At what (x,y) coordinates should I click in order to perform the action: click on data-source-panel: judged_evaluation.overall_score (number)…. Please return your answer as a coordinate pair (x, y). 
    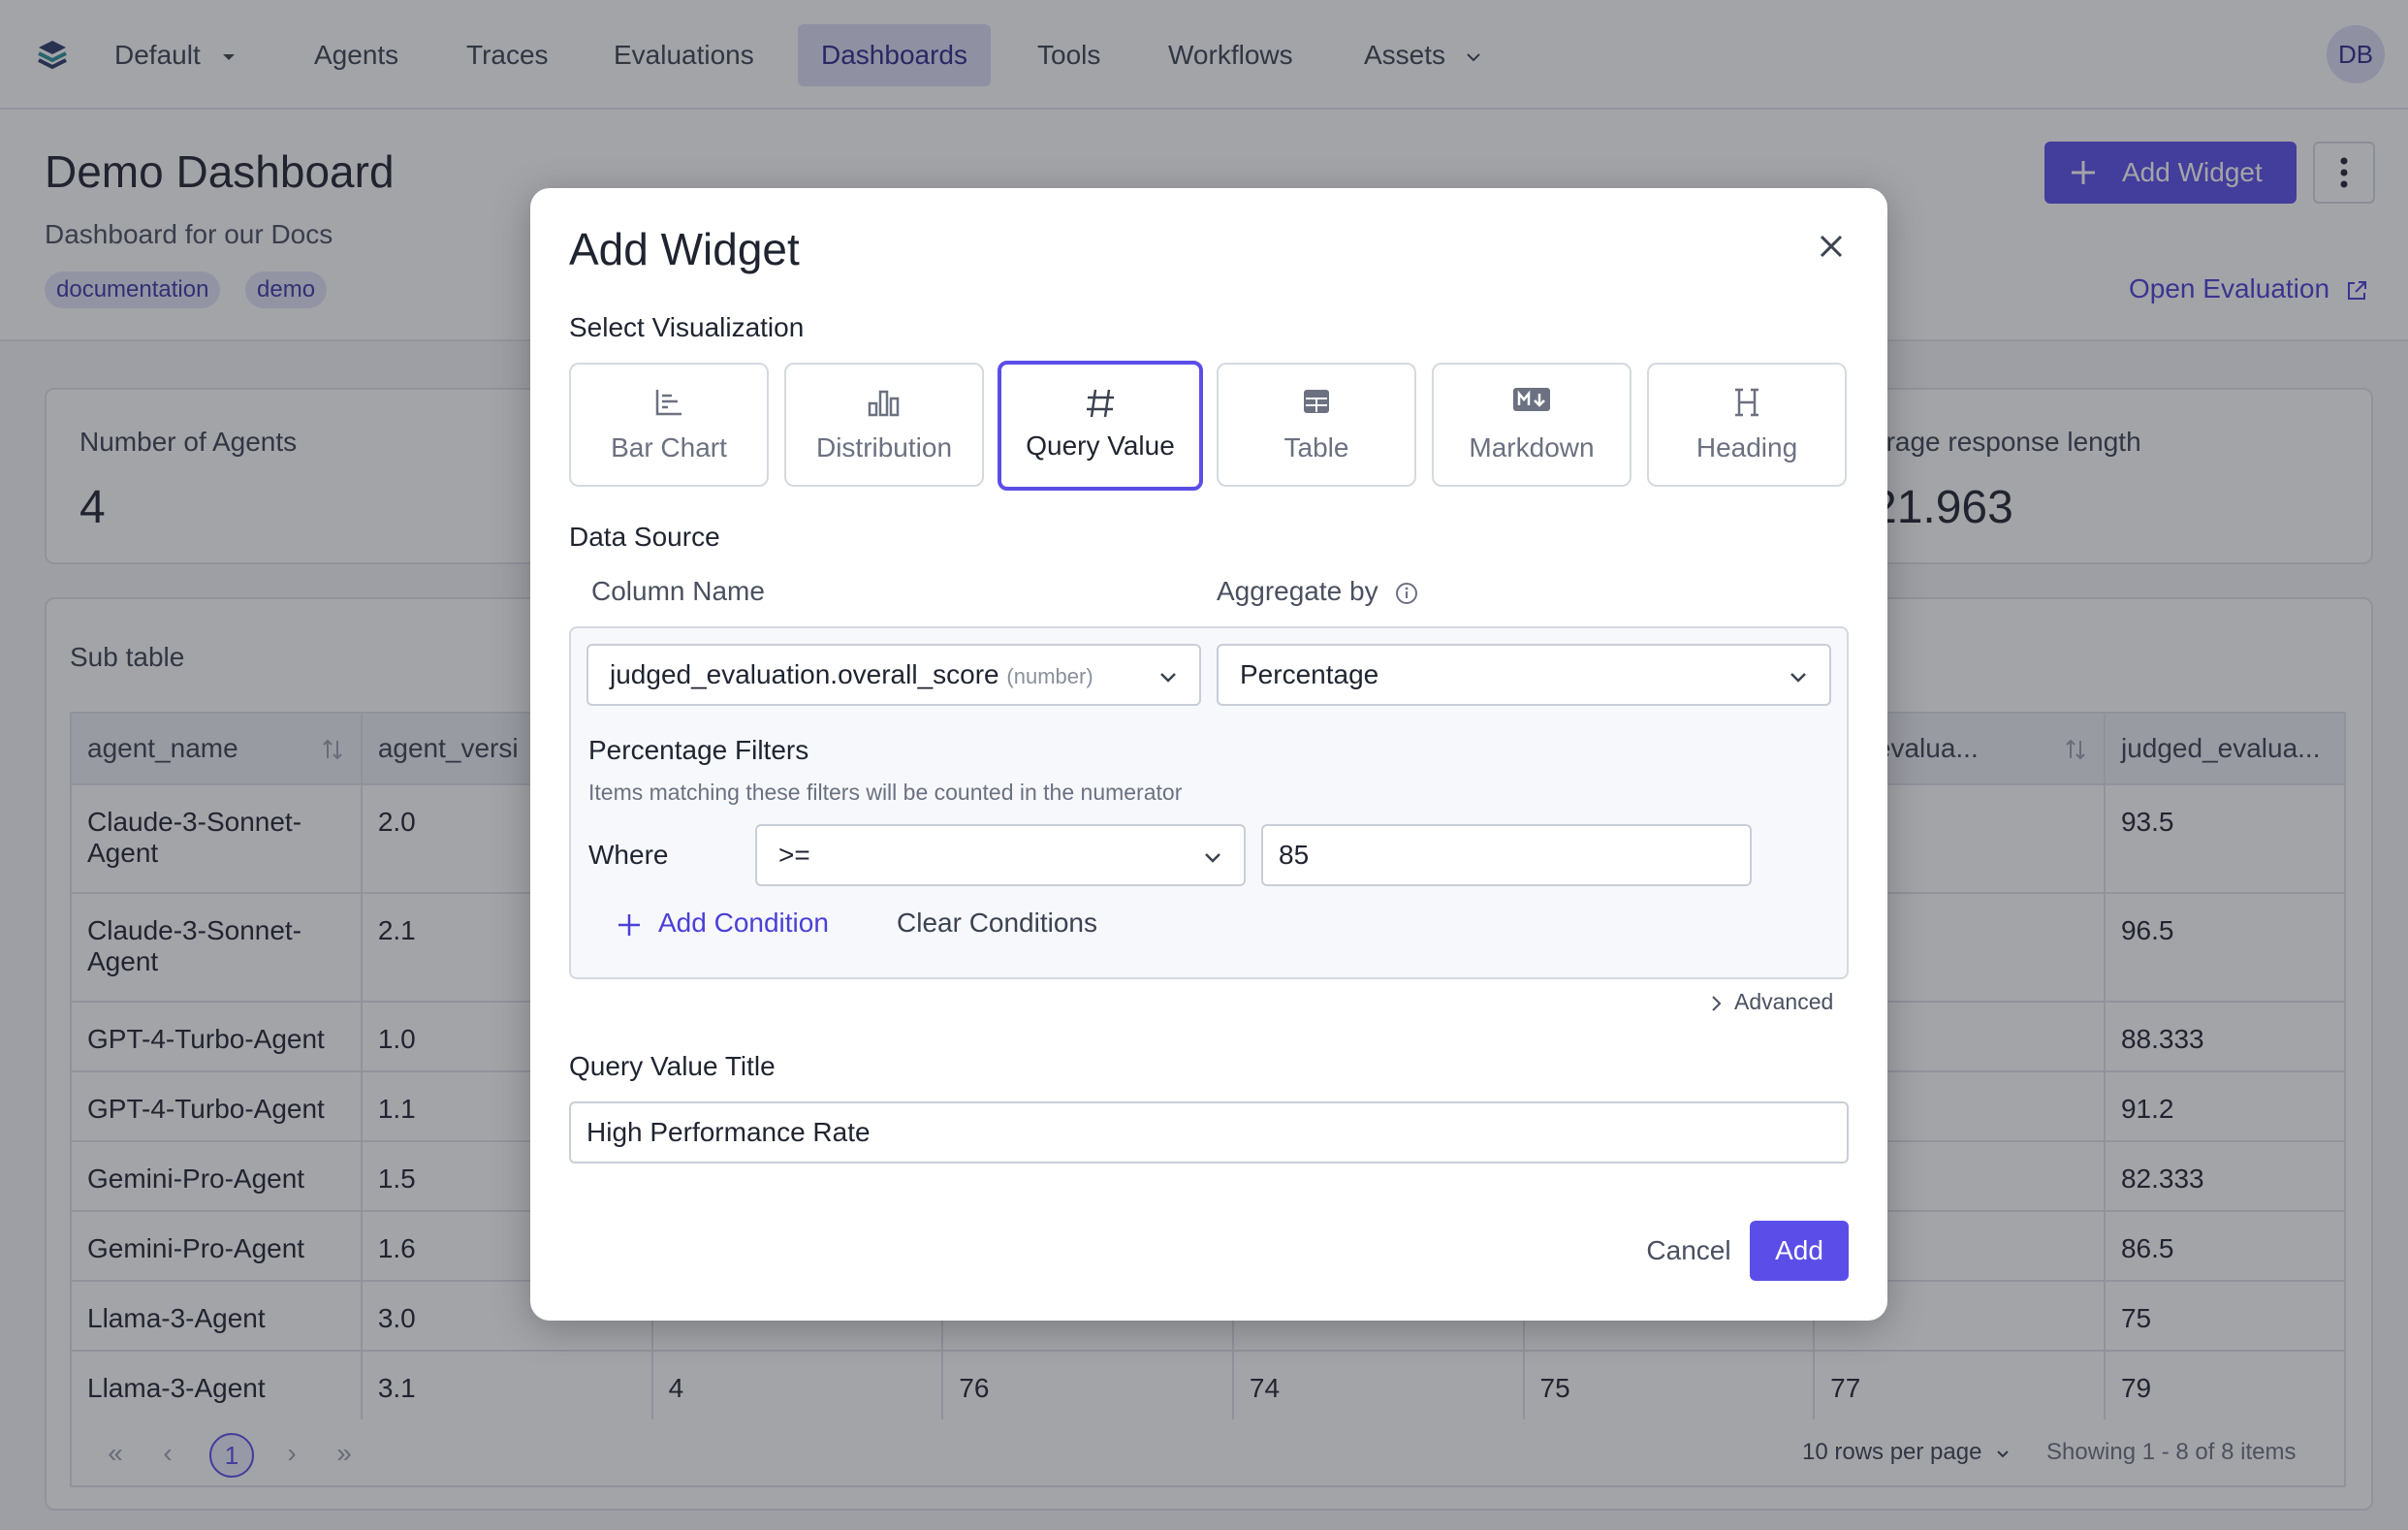
    Looking at the image, I should click on (1209, 802).